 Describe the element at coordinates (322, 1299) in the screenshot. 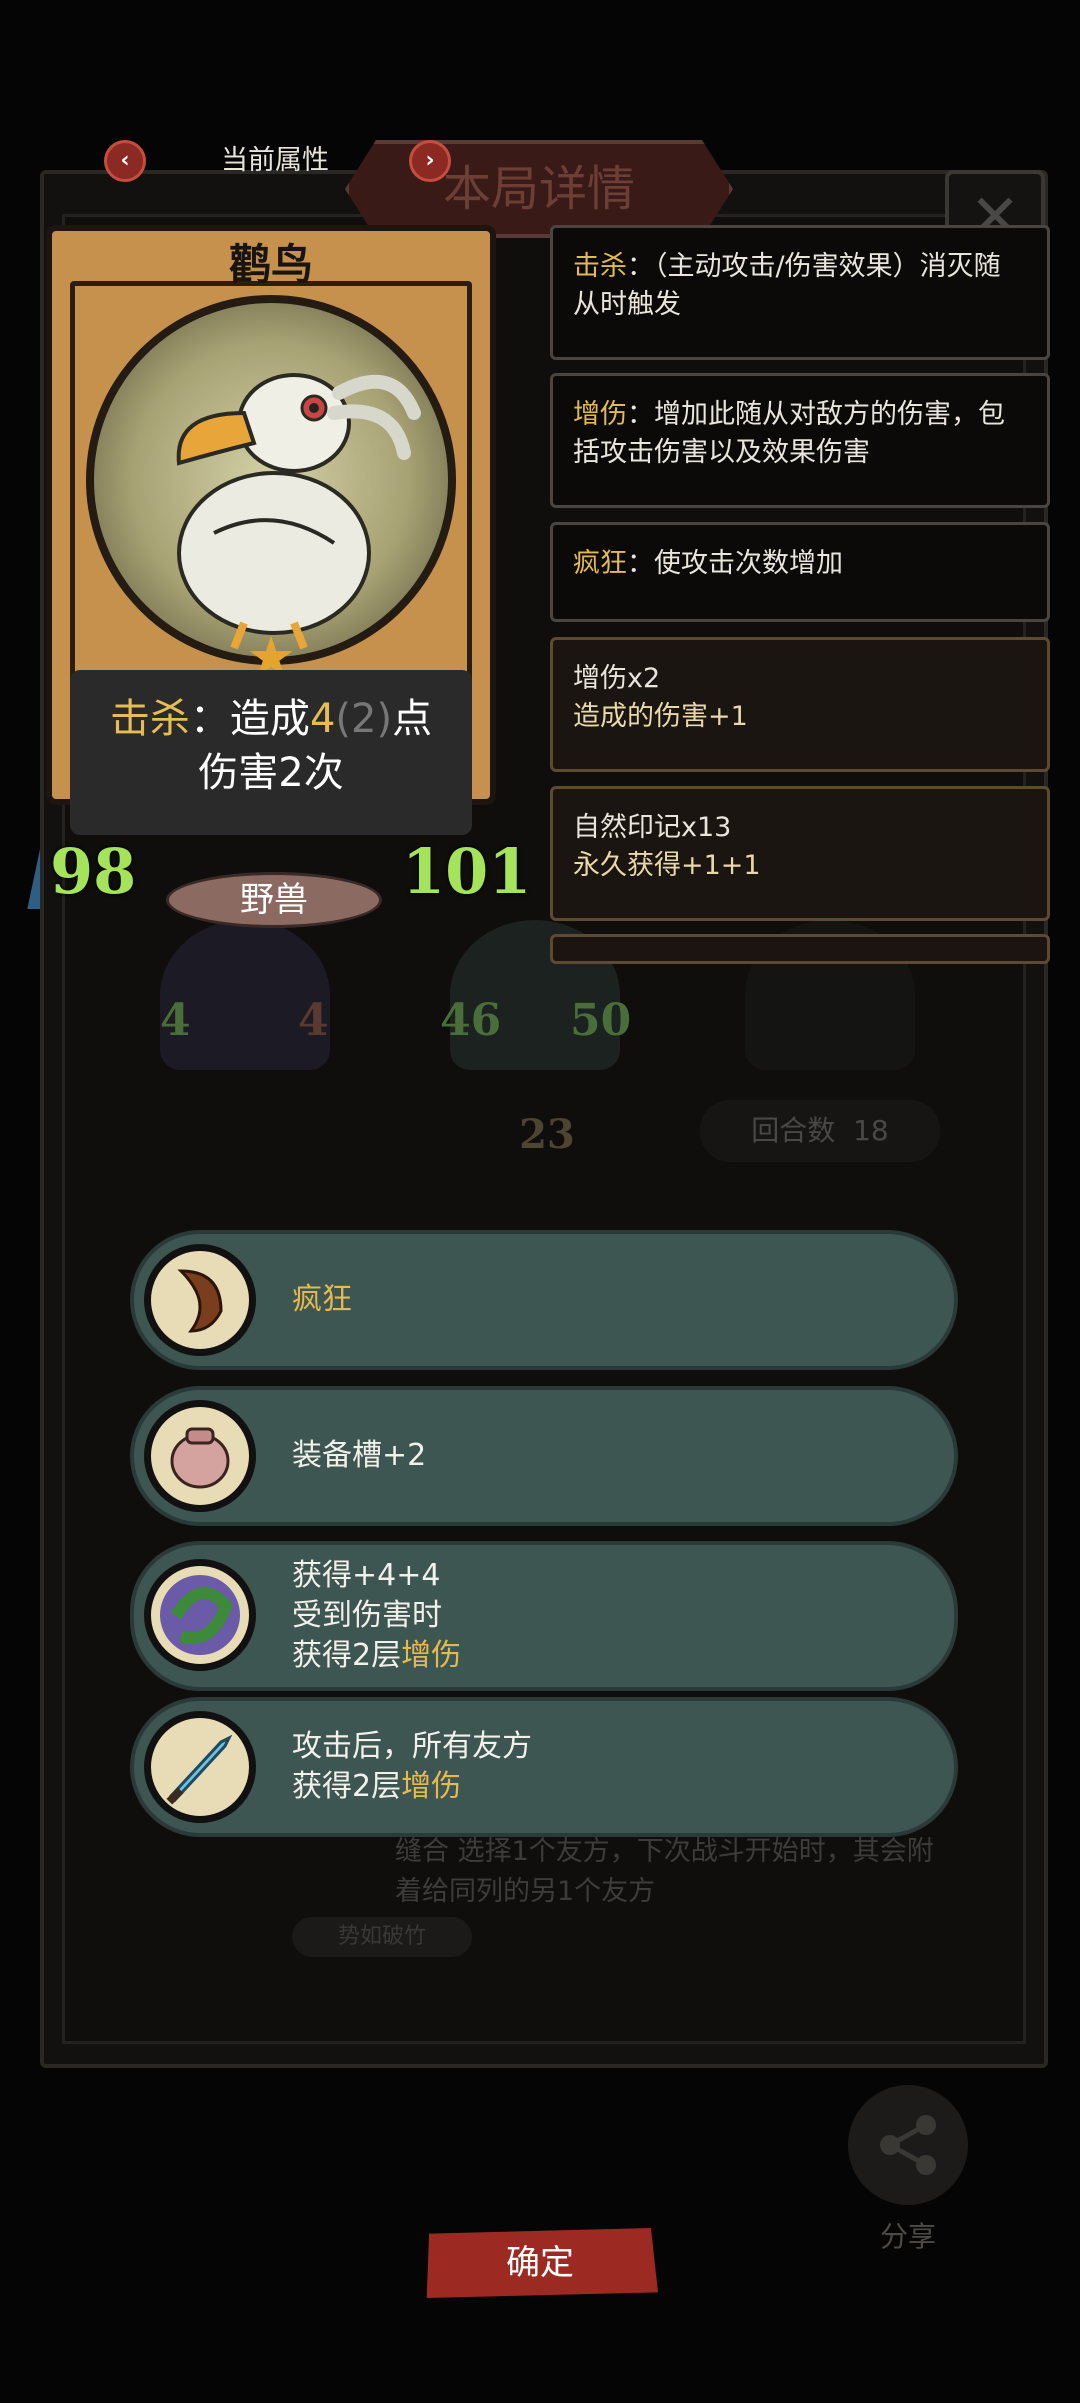

I see `buff-line: 疯狂` at that location.